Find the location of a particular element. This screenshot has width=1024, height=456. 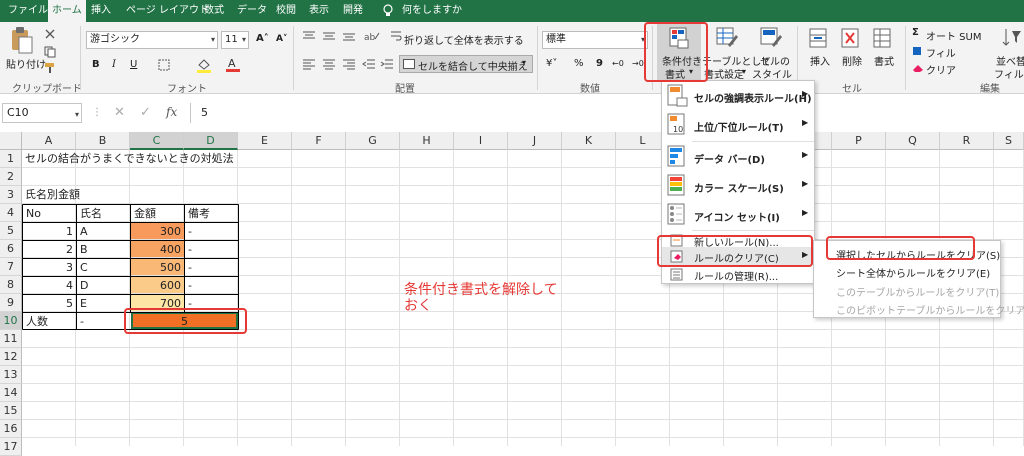

merge-center-button: セルを結合して中央揃え ▾ is located at coordinates (466, 64).